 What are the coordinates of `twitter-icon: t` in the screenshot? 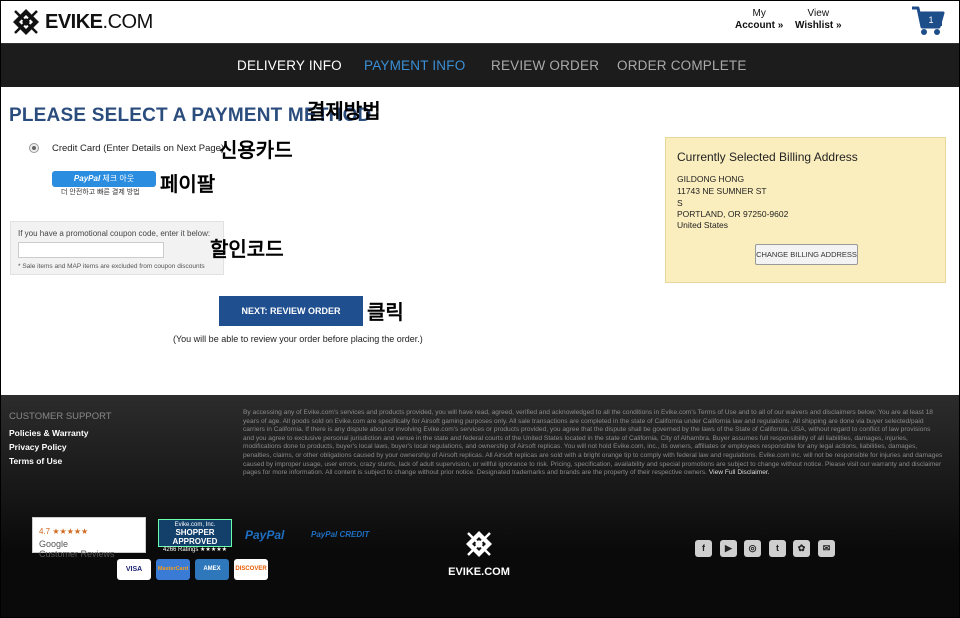 It's located at (777, 548).